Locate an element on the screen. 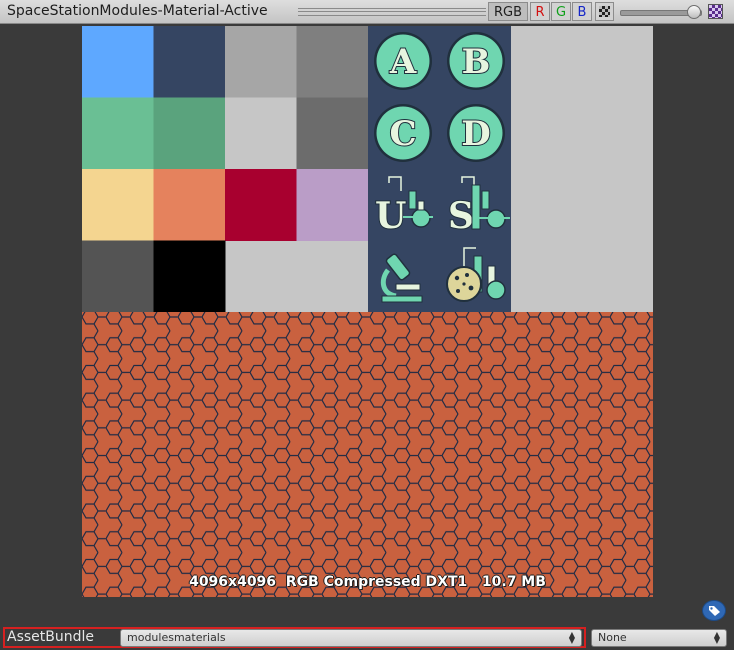 The image size is (734, 650). svg-text: C is located at coordinates (402, 134).